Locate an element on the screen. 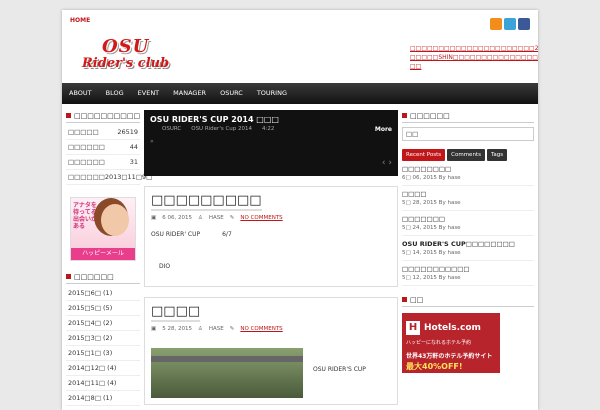 The height and width of the screenshot is (410, 600). nav-osurc: OSURC is located at coordinates (231, 93).